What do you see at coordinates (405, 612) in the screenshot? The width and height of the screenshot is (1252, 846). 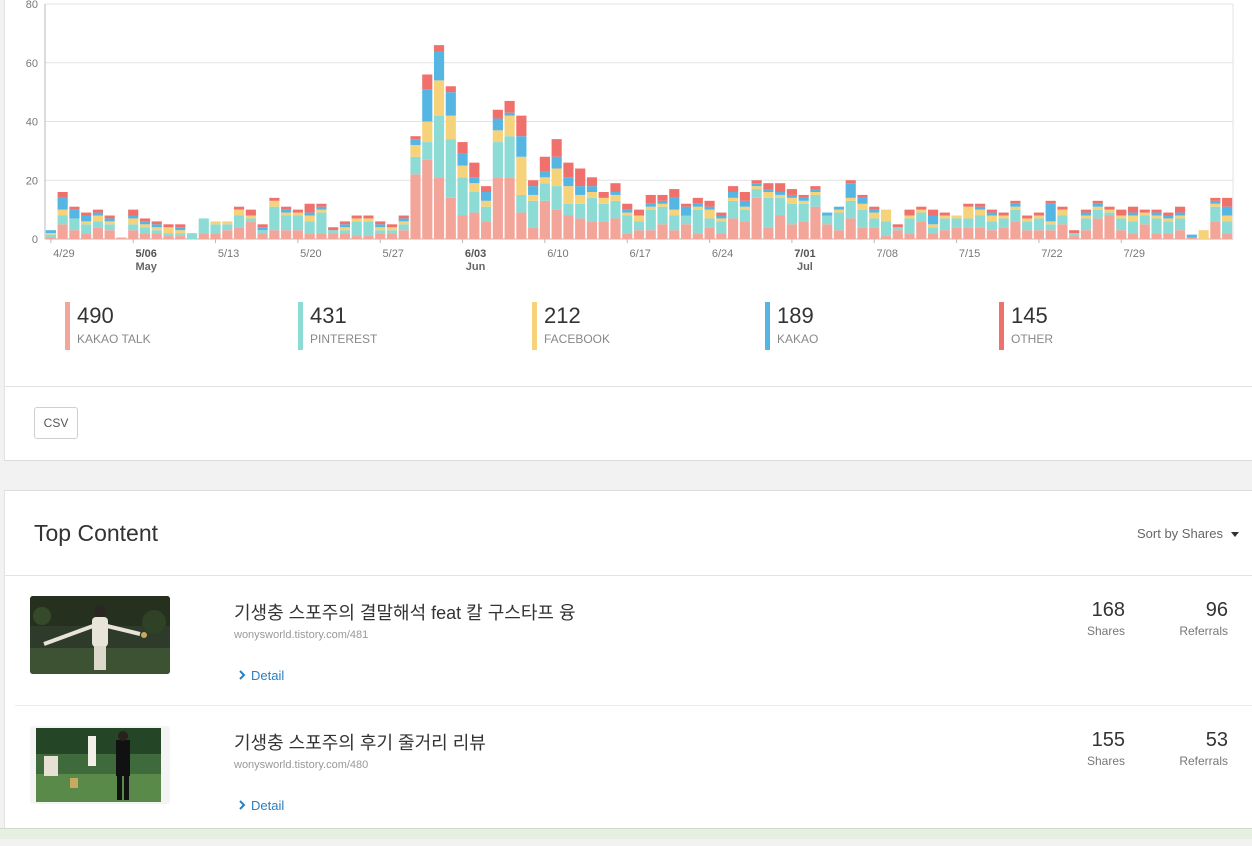 I see `content-title-link: 기생충 스포주의 결말해석 feat 칼 구스타프 융` at bounding box center [405, 612].